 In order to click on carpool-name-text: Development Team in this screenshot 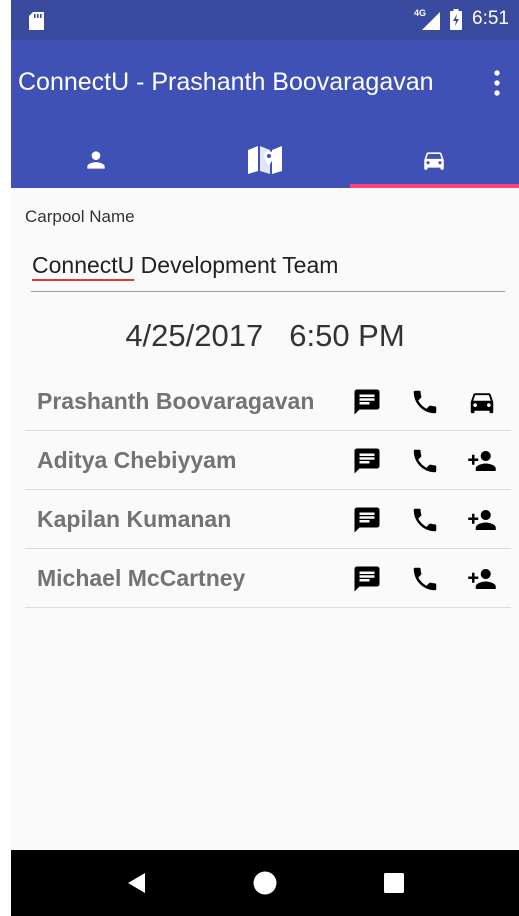, I will do `click(236, 265)`.